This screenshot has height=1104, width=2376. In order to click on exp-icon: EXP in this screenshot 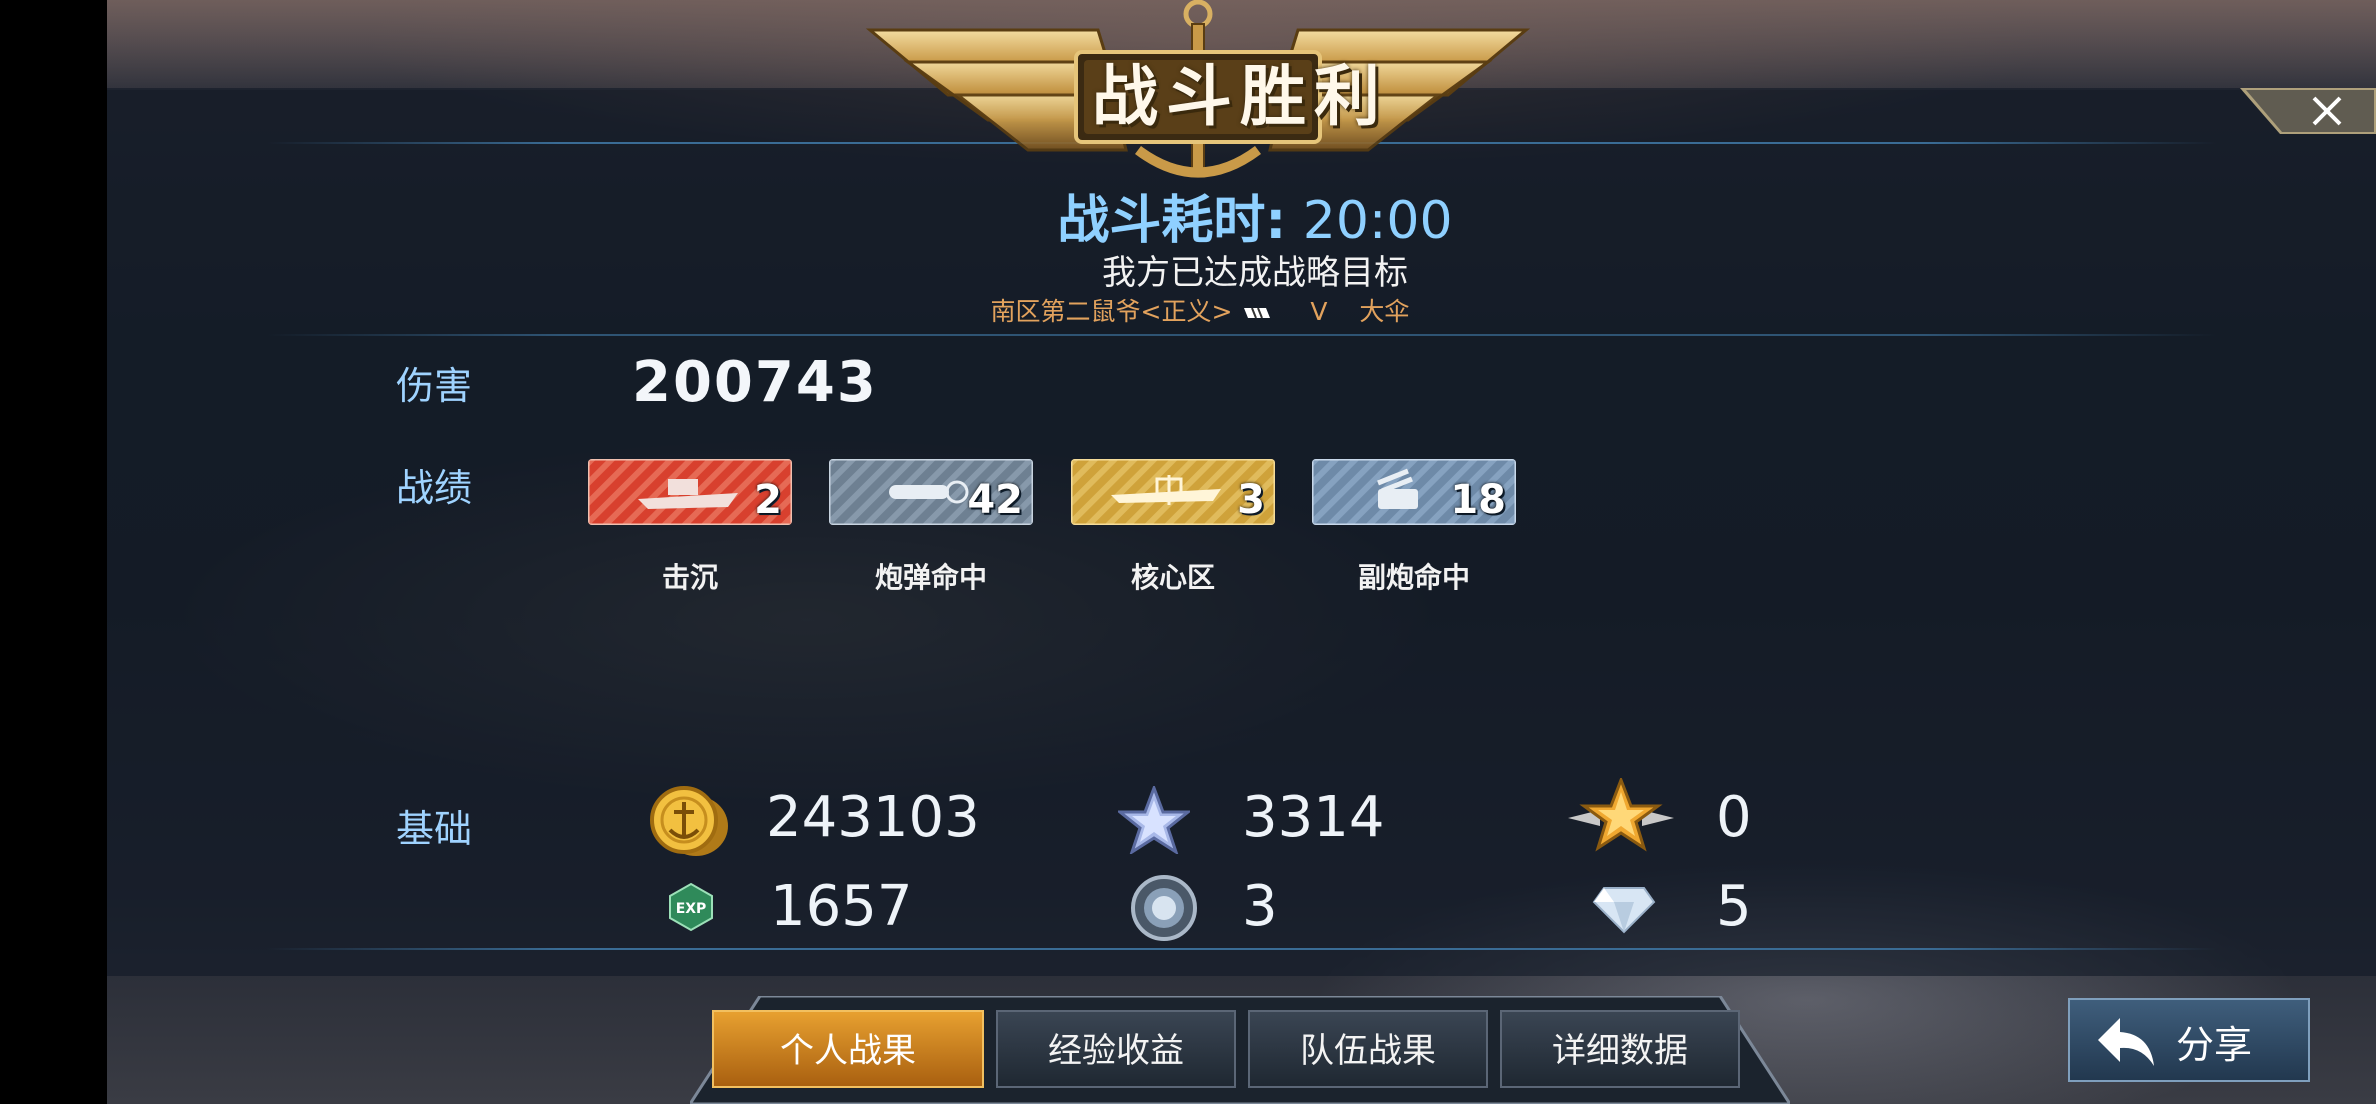, I will do `click(691, 907)`.